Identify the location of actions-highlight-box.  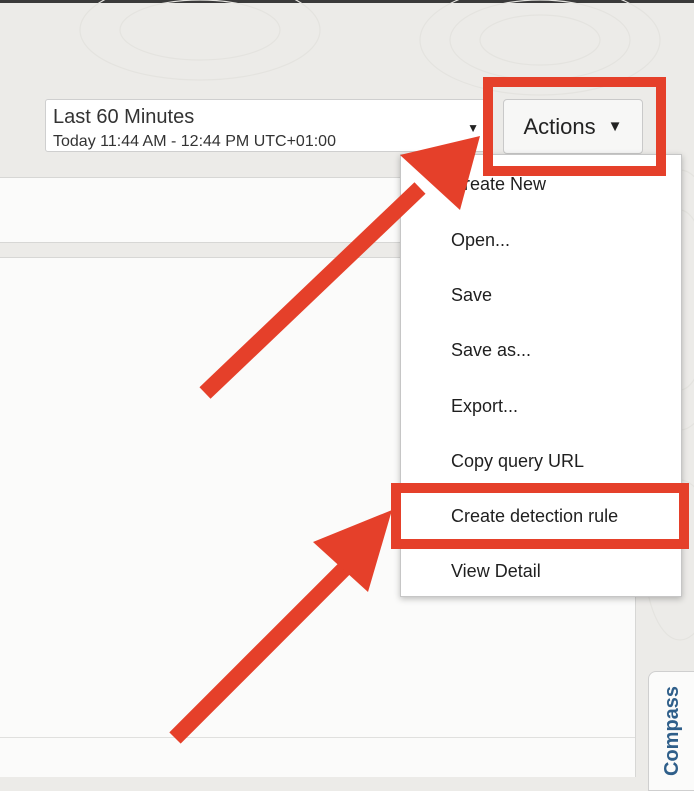
(574, 126).